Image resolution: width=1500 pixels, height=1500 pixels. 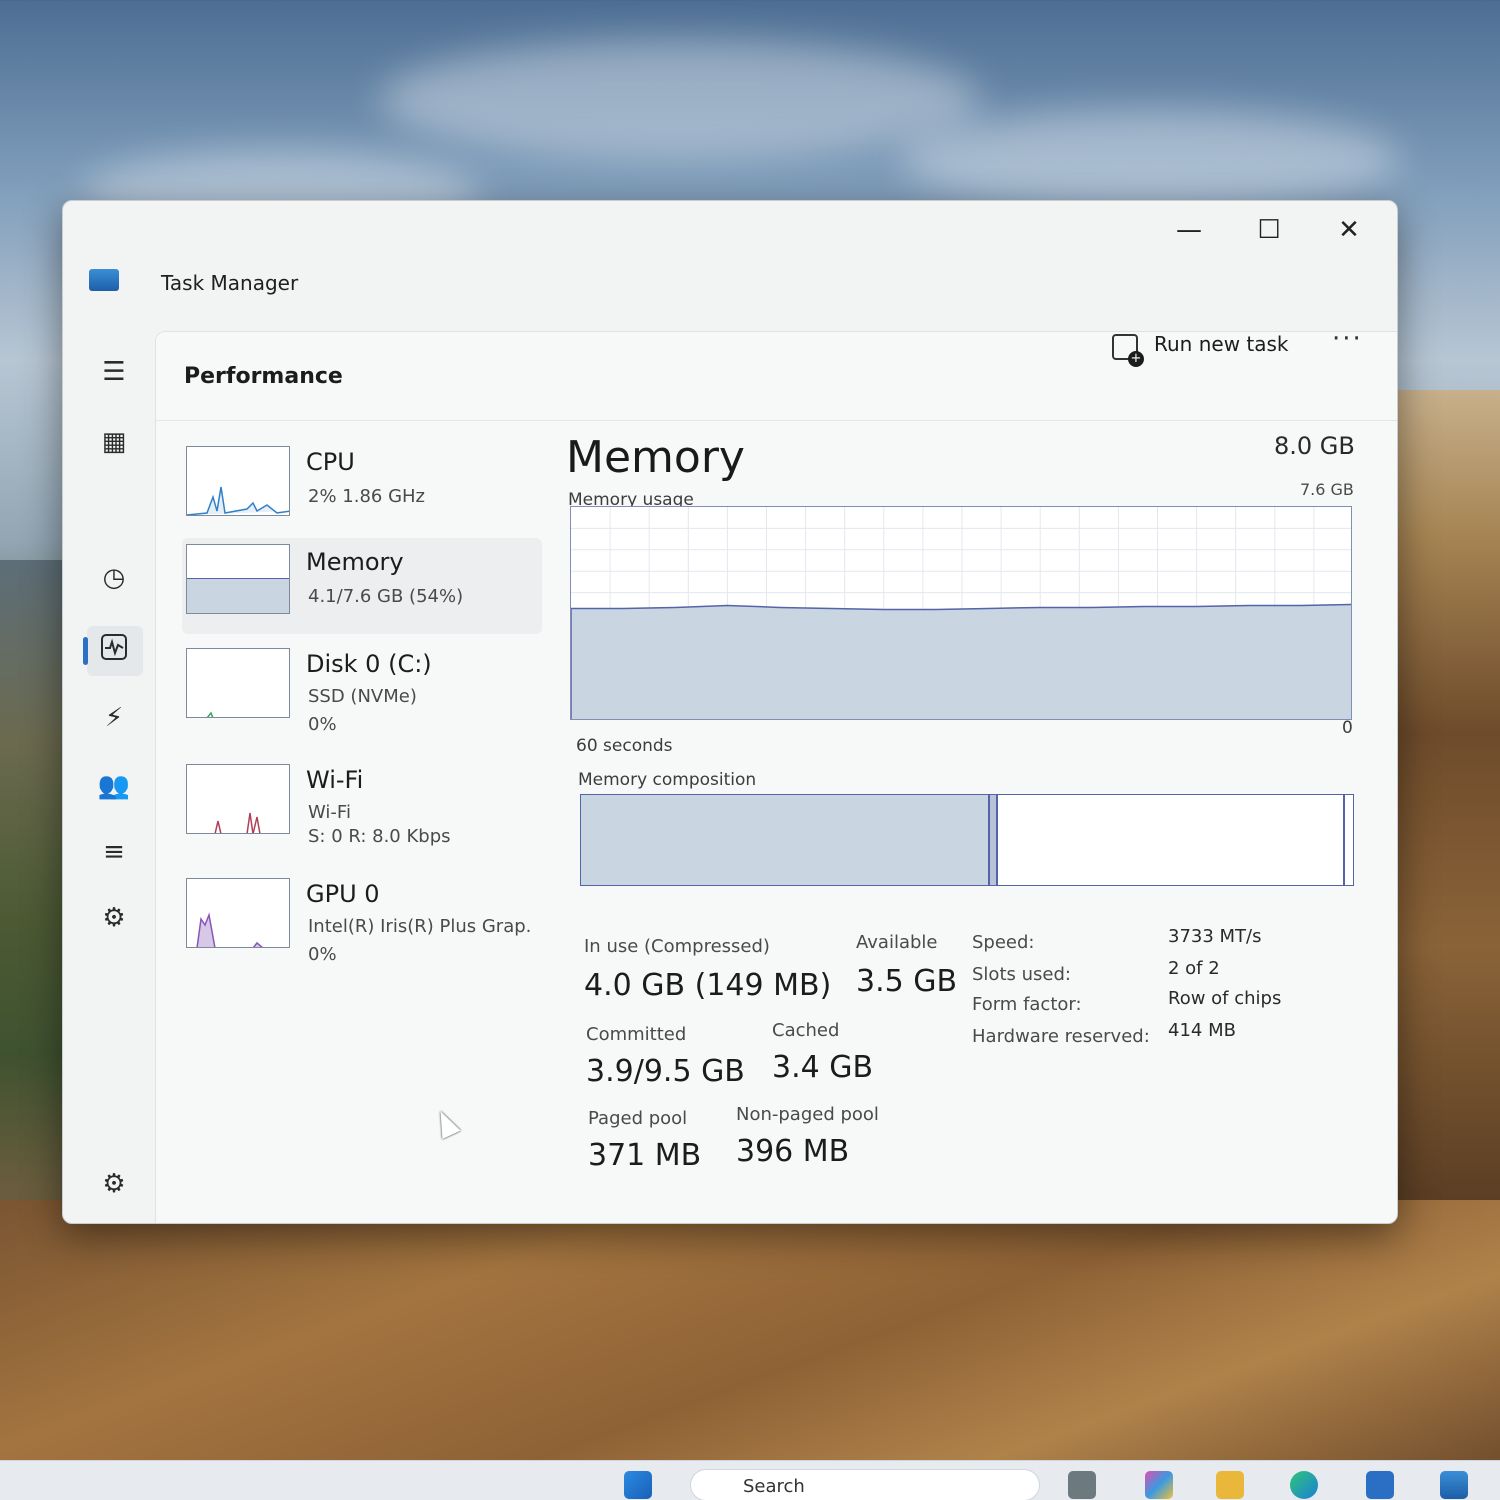 I want to click on app-history-icon: ◷, so click(x=114, y=578).